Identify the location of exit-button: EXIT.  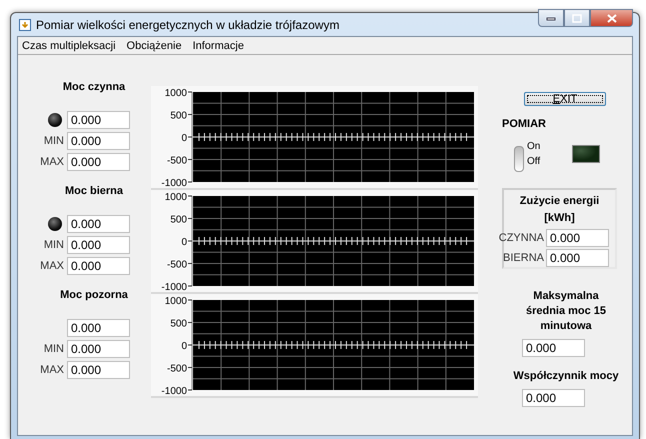
(565, 99).